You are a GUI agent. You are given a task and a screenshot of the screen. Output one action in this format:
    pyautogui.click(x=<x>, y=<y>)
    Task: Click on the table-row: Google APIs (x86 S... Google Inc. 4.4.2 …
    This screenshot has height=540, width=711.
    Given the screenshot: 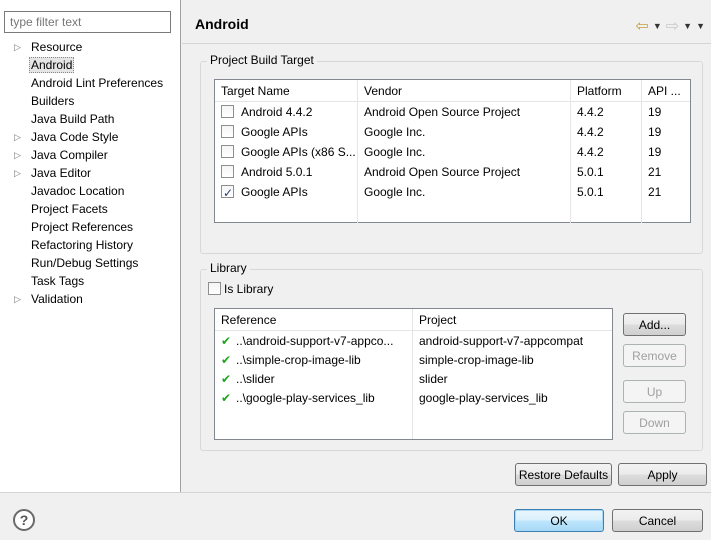 What is the action you would take?
    pyautogui.click(x=452, y=152)
    